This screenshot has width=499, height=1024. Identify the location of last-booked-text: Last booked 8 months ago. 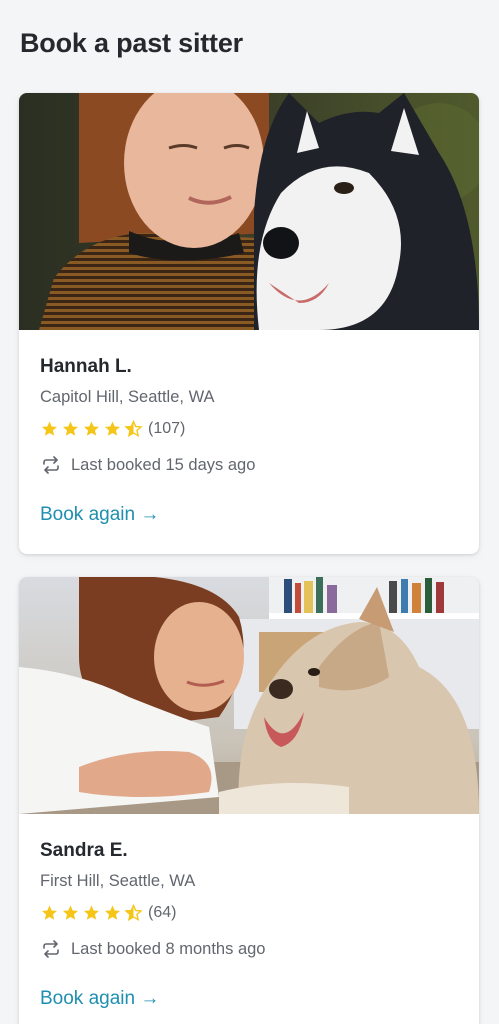
(168, 948).